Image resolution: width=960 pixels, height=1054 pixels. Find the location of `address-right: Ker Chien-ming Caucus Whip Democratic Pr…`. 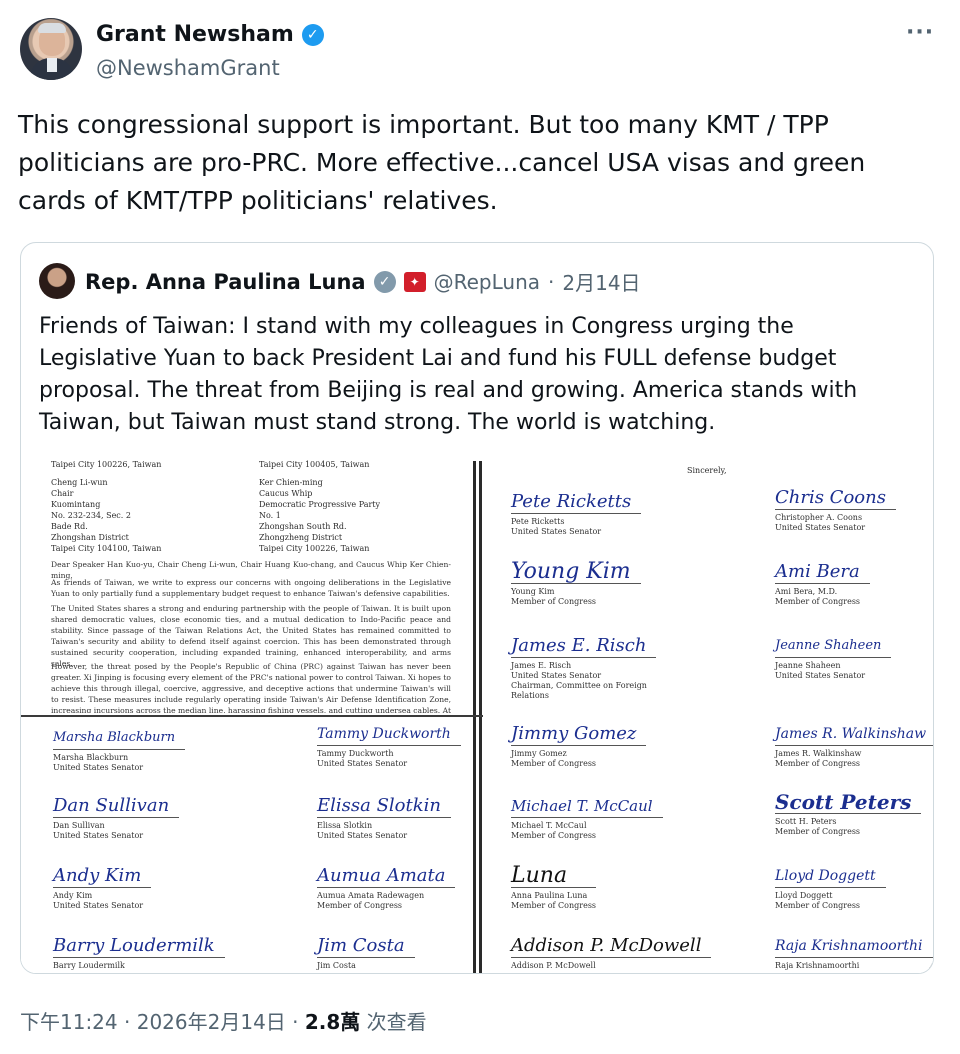

address-right: Ker Chien-ming Caucus Whip Democratic Pr… is located at coordinates (320, 515).